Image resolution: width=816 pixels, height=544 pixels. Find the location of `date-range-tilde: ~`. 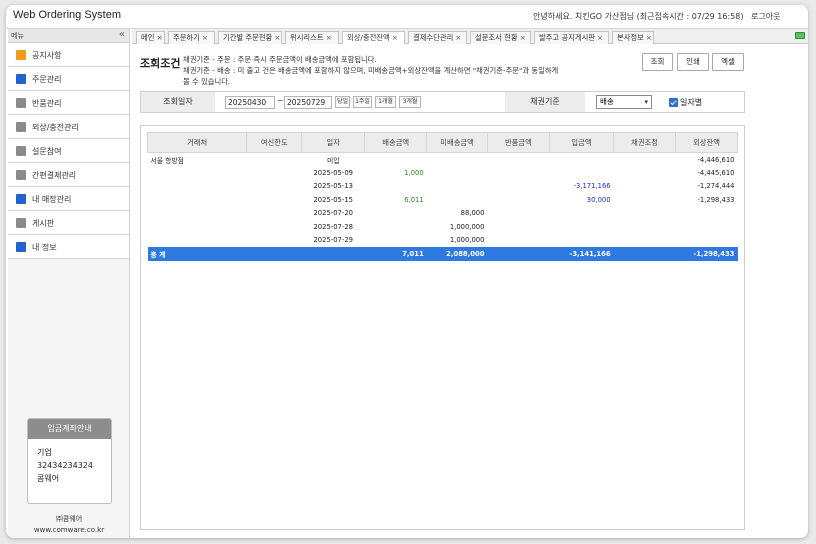

date-range-tilde: ~ is located at coordinates (280, 100).